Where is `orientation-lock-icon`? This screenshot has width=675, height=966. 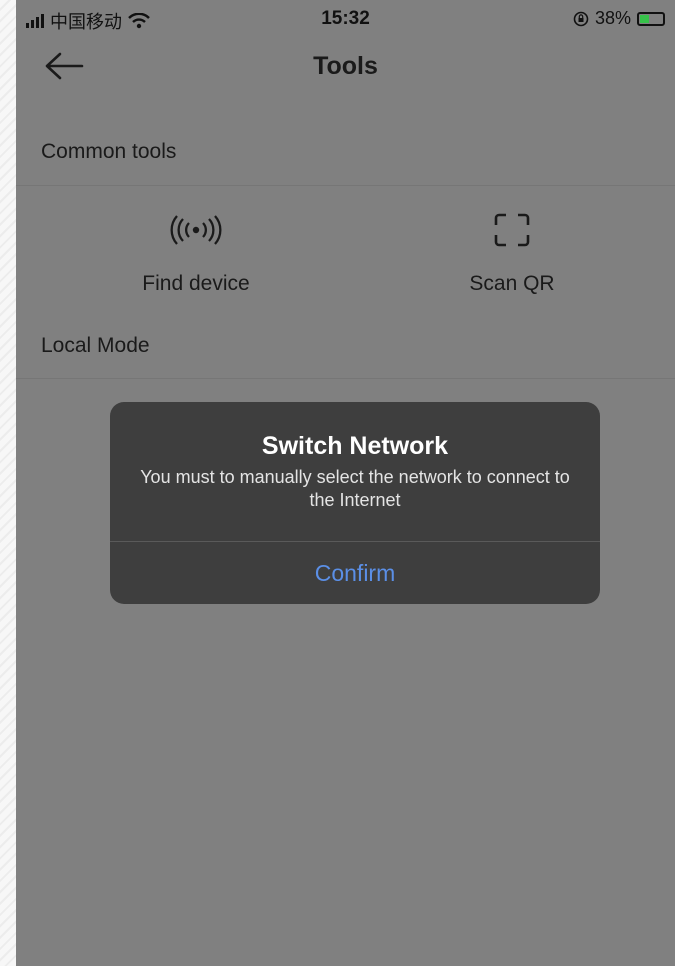
orientation-lock-icon is located at coordinates (581, 18).